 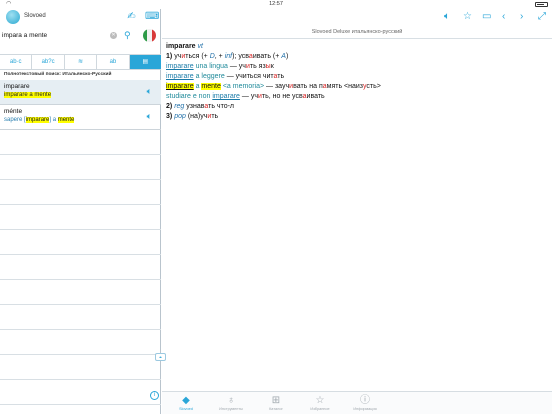 I want to click on left-toolbar: Slovoed ✍ ⌨, so click(x=80, y=17).